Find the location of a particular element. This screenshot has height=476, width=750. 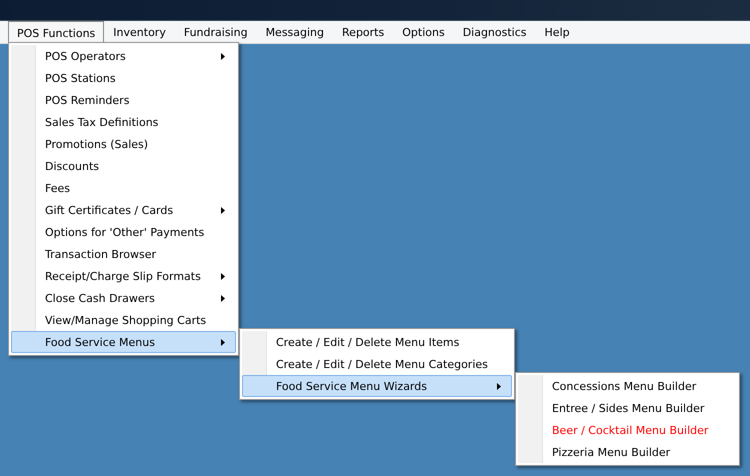

menu-item: Promotions (Sales) is located at coordinates (123, 144).